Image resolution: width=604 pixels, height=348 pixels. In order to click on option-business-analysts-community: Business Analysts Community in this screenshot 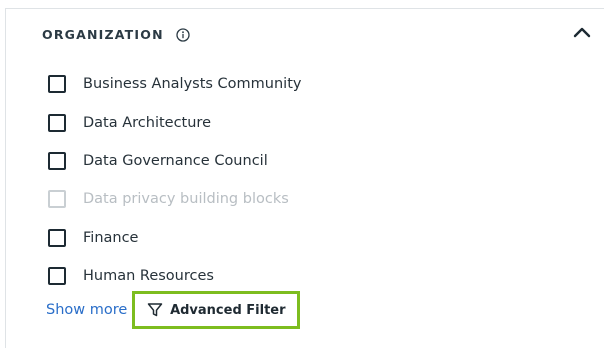, I will do `click(174, 84)`.